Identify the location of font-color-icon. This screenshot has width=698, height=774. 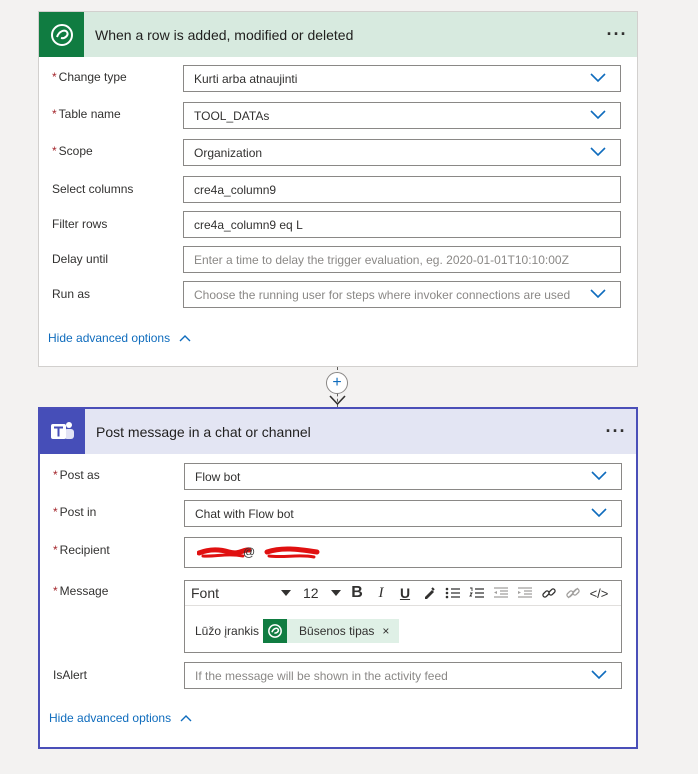
(429, 593).